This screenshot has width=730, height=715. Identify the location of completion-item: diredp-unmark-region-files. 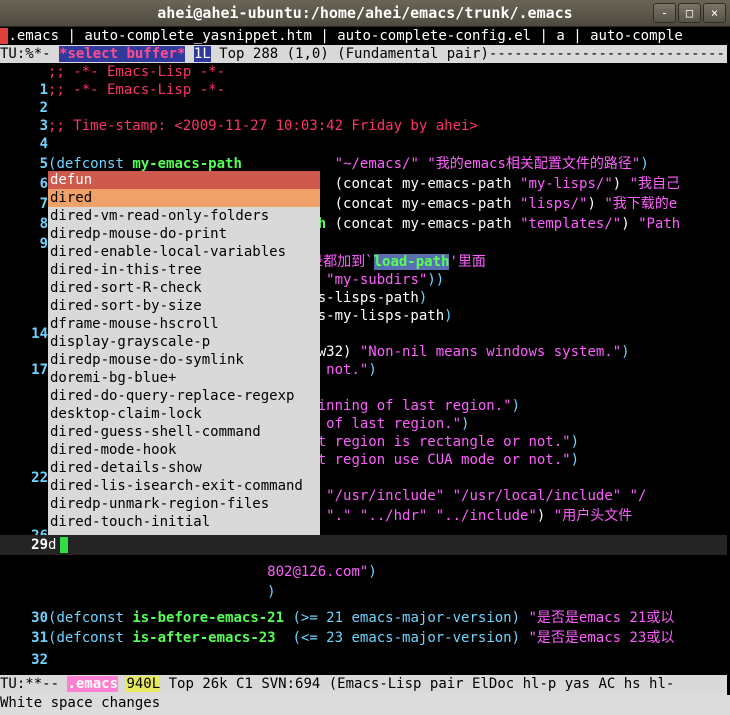
(184, 504).